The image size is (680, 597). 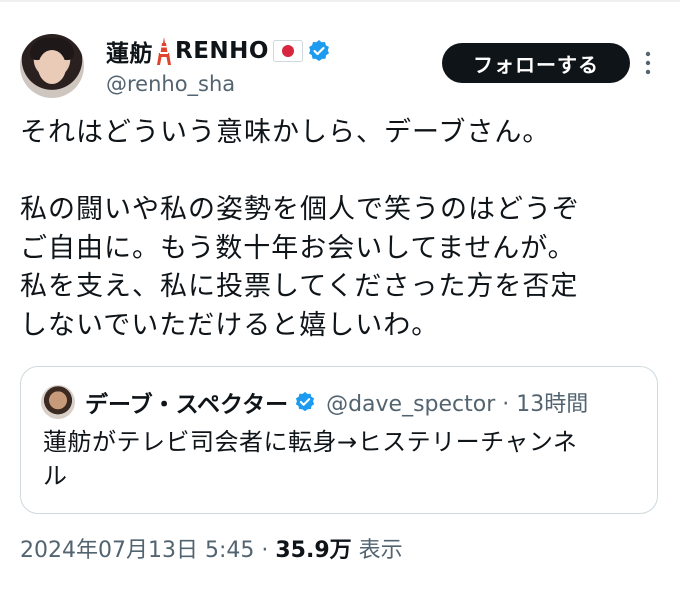 What do you see at coordinates (300, 209) in the screenshot?
I see `tweet-line: 私の闘いや私の姿勢を個人で笑うのはどうぞ` at bounding box center [300, 209].